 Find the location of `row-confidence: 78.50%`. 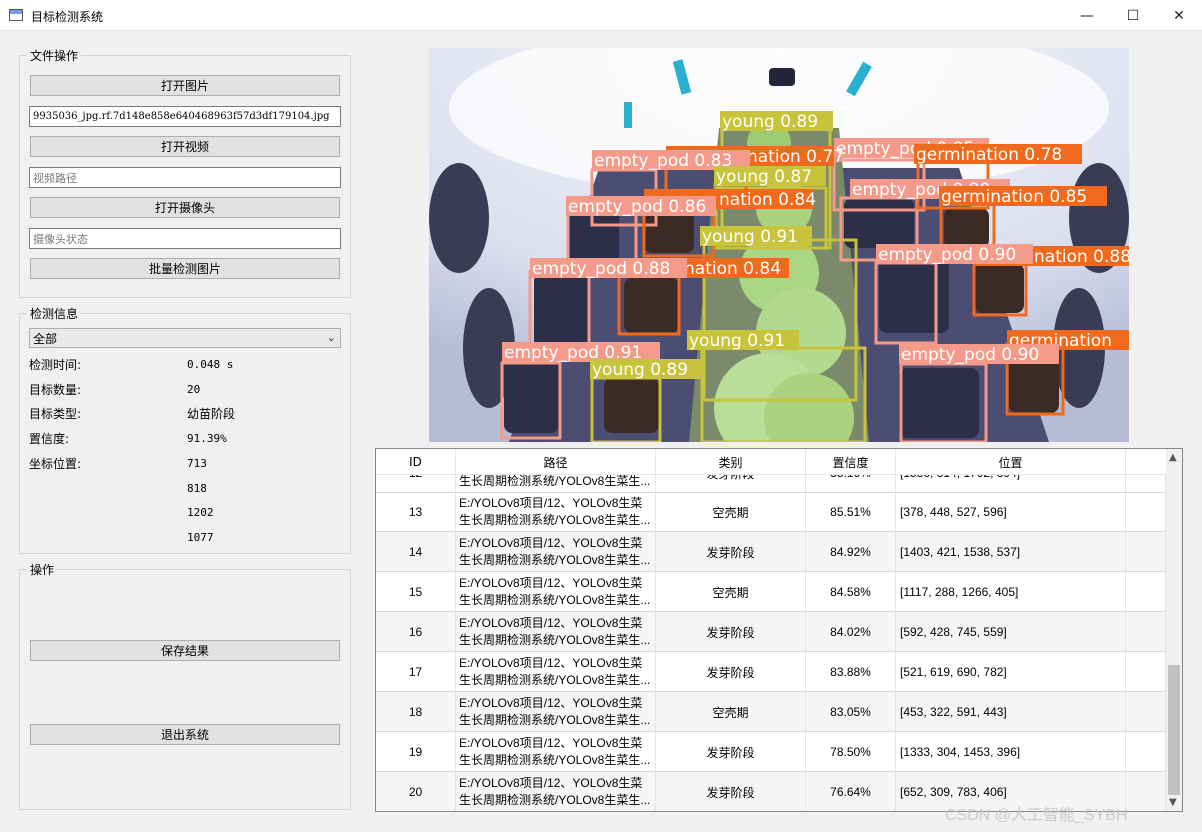

row-confidence: 78.50% is located at coordinates (851, 752).